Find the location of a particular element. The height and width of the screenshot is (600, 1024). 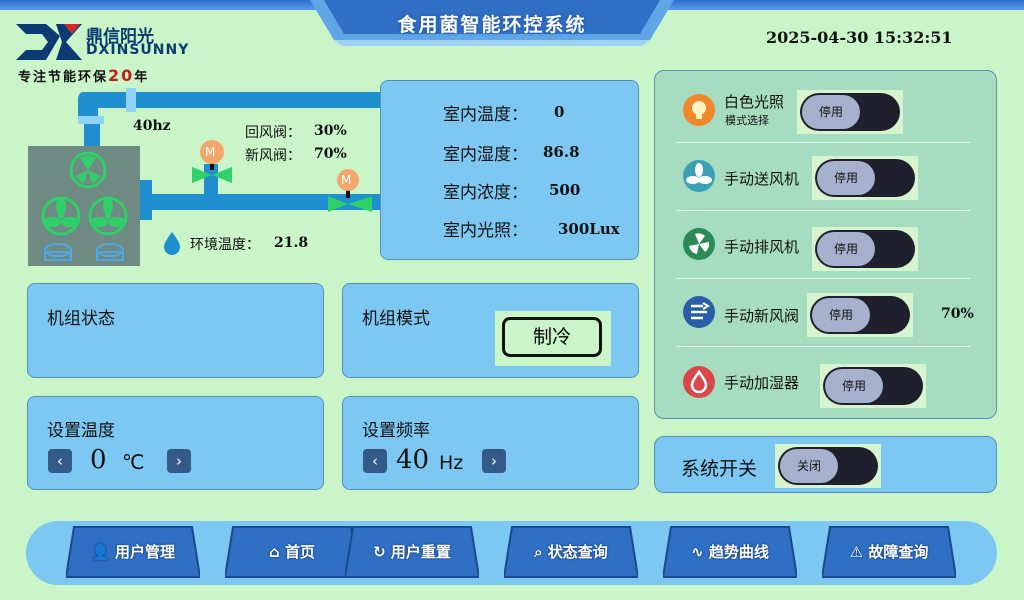

humidifier-label: 手动加湿器 is located at coordinates (762, 383).